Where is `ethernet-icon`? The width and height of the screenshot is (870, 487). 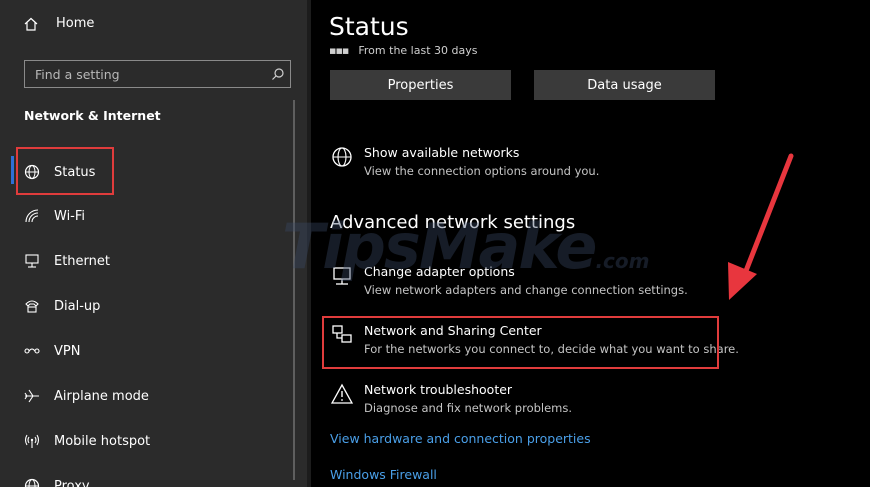 ethernet-icon is located at coordinates (32, 261).